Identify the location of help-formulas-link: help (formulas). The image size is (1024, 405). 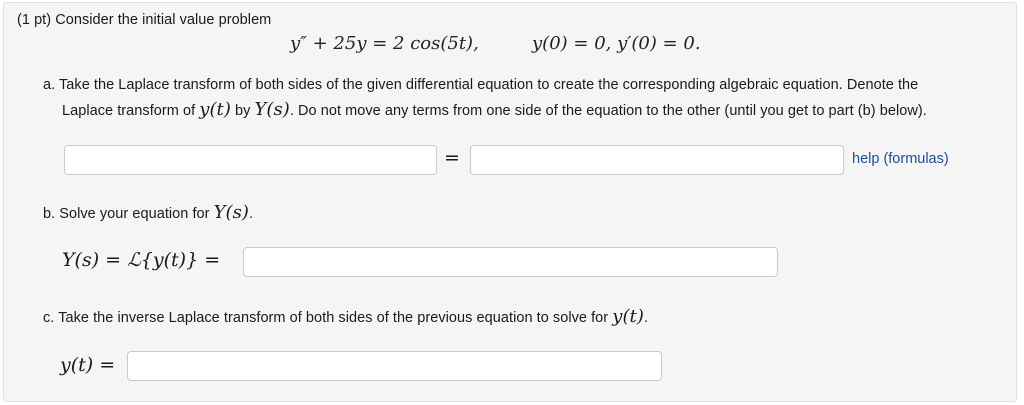
(900, 159).